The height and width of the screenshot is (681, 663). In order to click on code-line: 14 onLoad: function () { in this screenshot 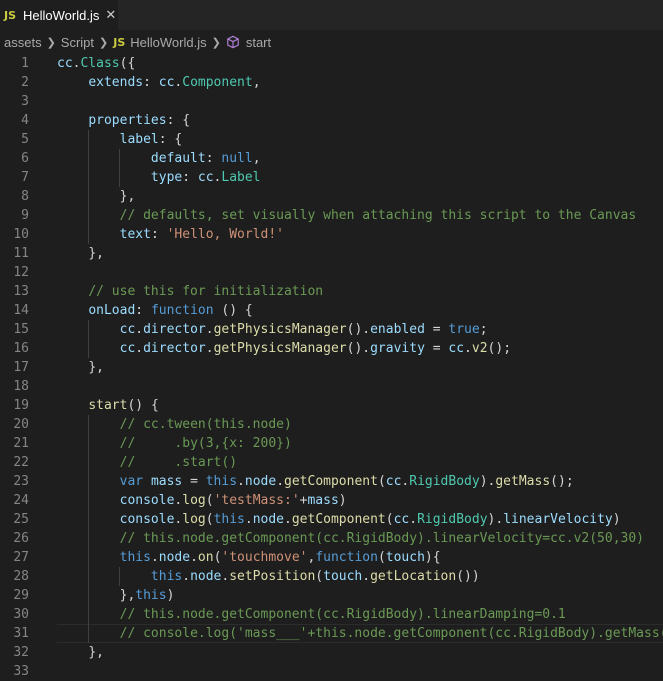, I will do `click(331, 310)`.